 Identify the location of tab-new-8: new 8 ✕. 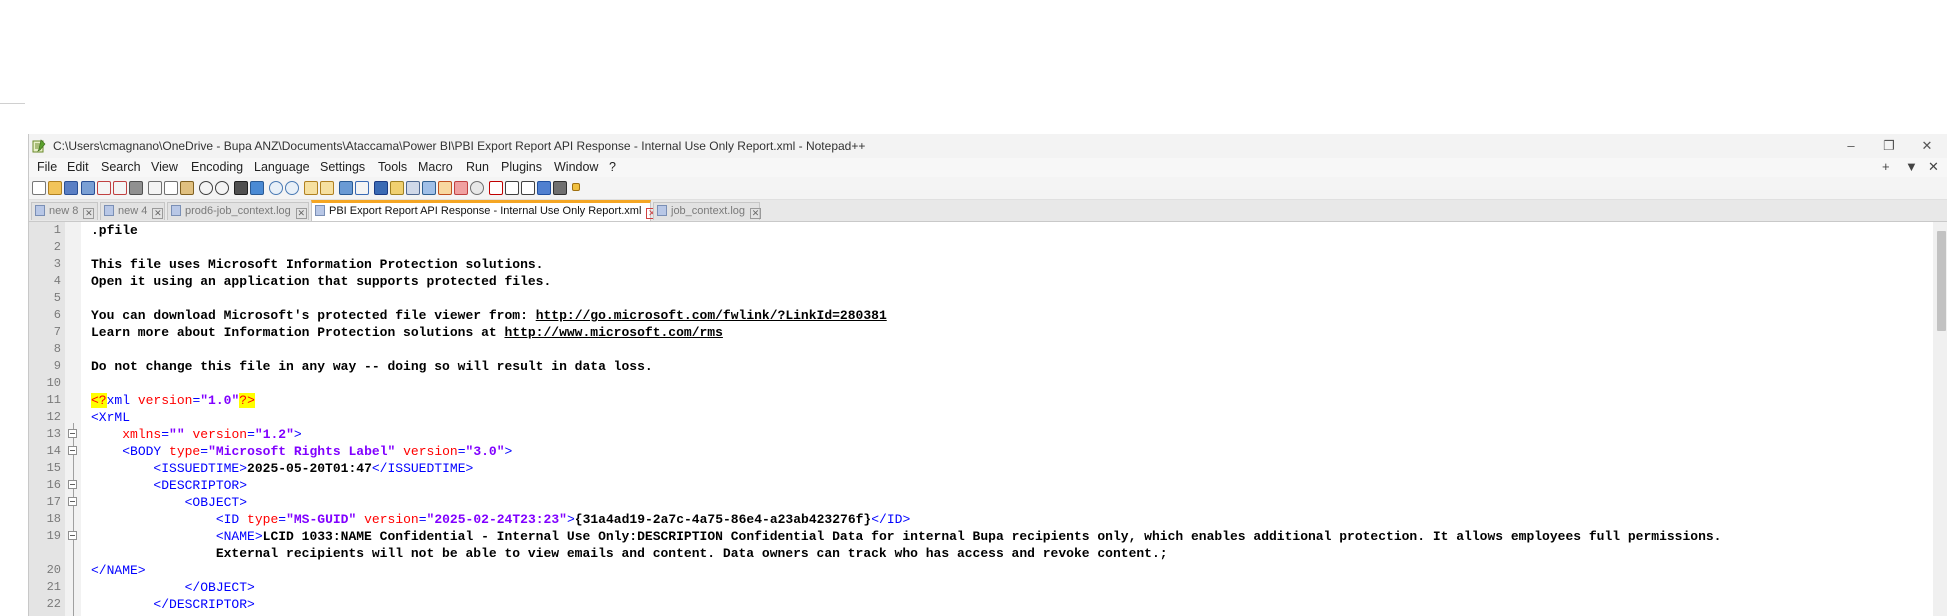
(64, 211).